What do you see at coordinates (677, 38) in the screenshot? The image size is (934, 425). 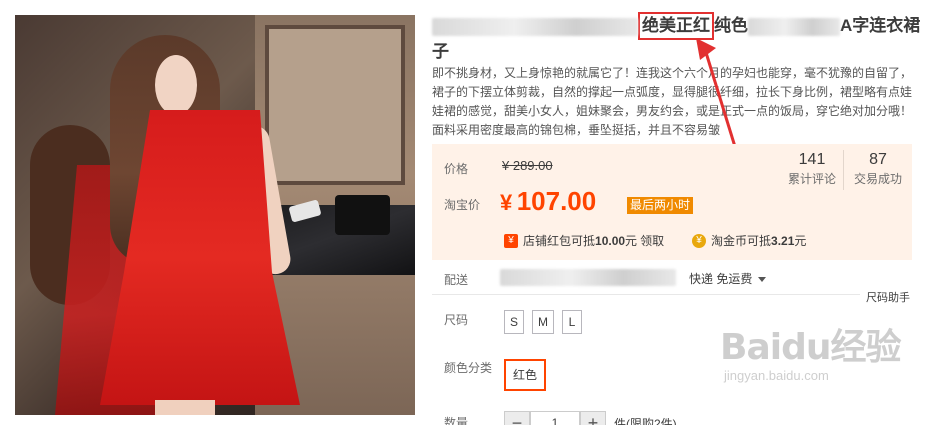 I see `product-title: 绝美正红 纯色 A字连衣裙 子` at bounding box center [677, 38].